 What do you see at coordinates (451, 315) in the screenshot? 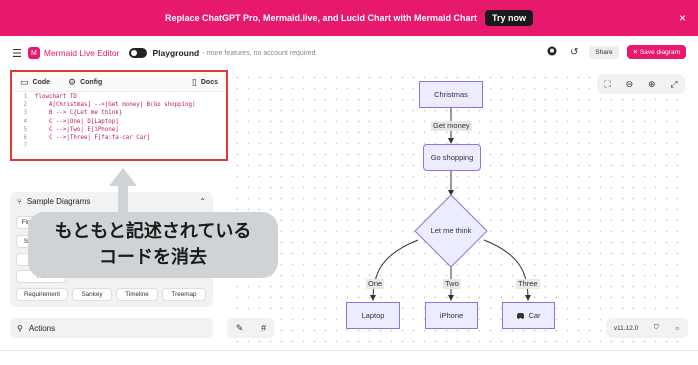
I see `node-iphone: iPhone` at bounding box center [451, 315].